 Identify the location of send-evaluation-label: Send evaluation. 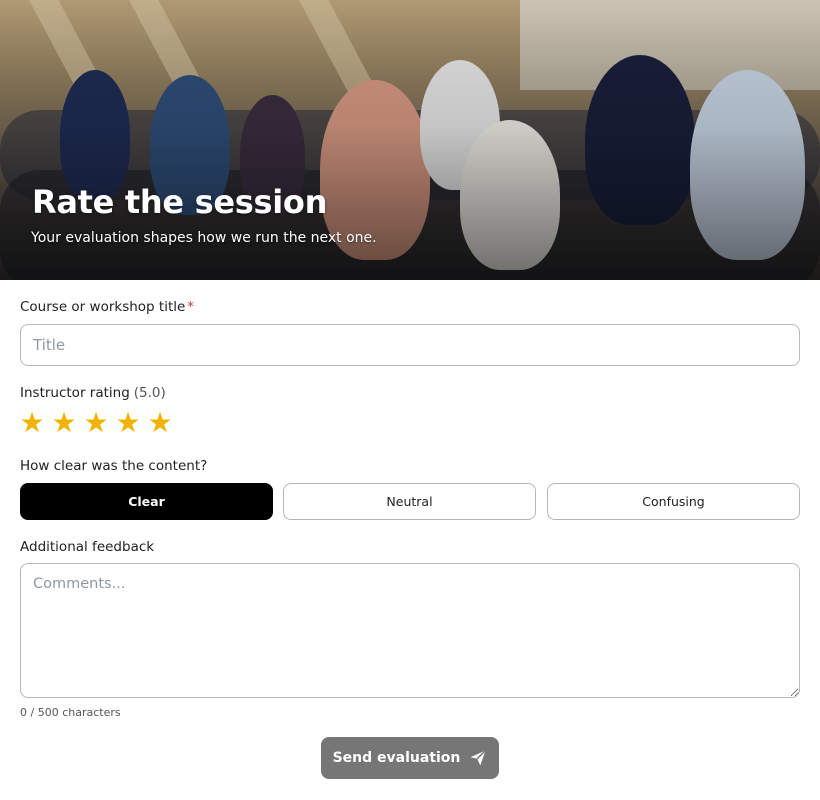
(396, 758).